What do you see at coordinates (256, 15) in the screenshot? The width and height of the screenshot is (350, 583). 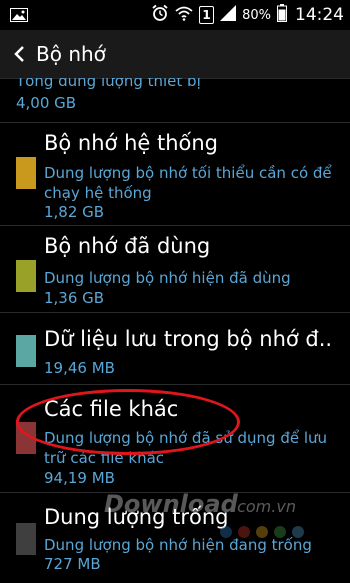 I see `battery-percent: 80%` at bounding box center [256, 15].